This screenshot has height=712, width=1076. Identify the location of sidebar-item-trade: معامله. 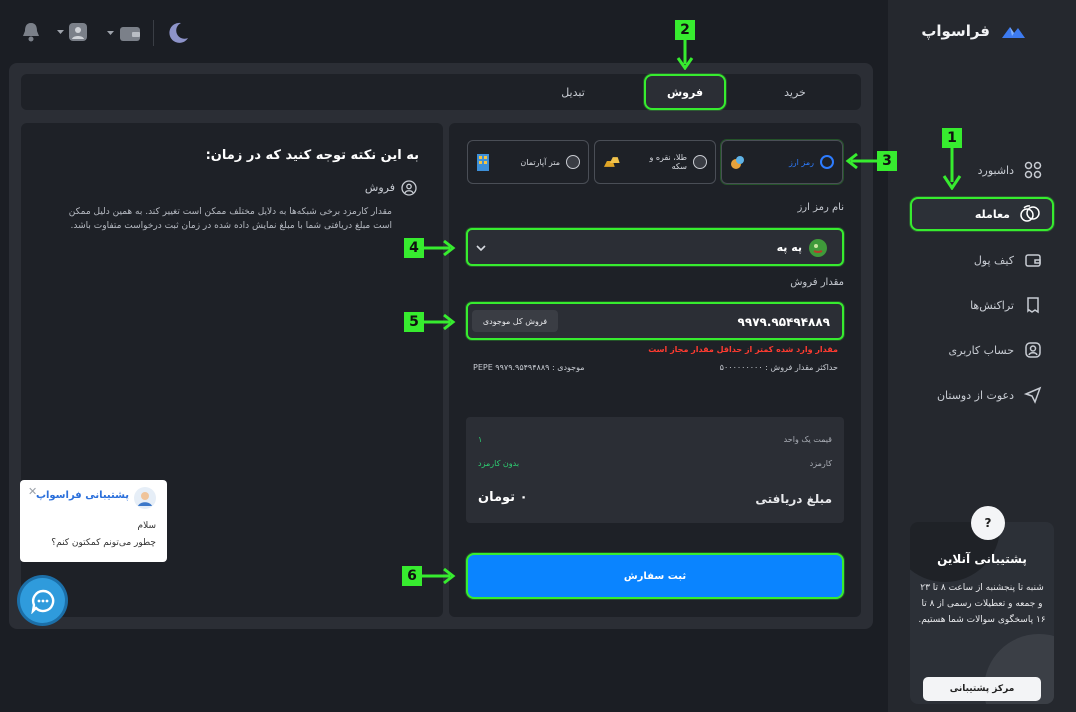
(982, 214).